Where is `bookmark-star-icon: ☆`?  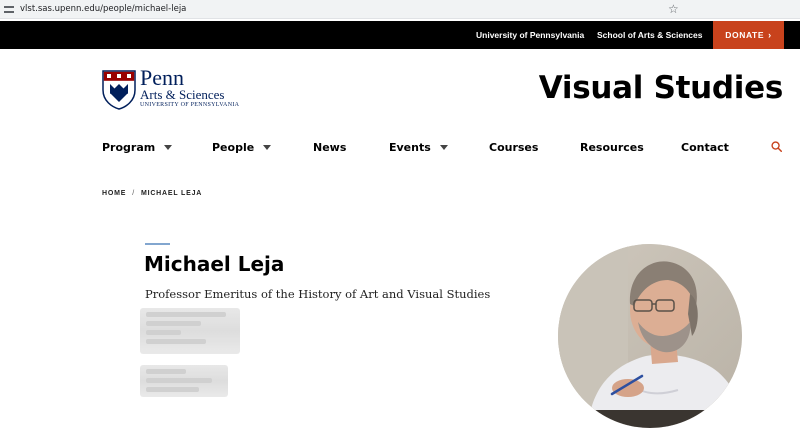
bookmark-star-icon: ☆ is located at coordinates (673, 9).